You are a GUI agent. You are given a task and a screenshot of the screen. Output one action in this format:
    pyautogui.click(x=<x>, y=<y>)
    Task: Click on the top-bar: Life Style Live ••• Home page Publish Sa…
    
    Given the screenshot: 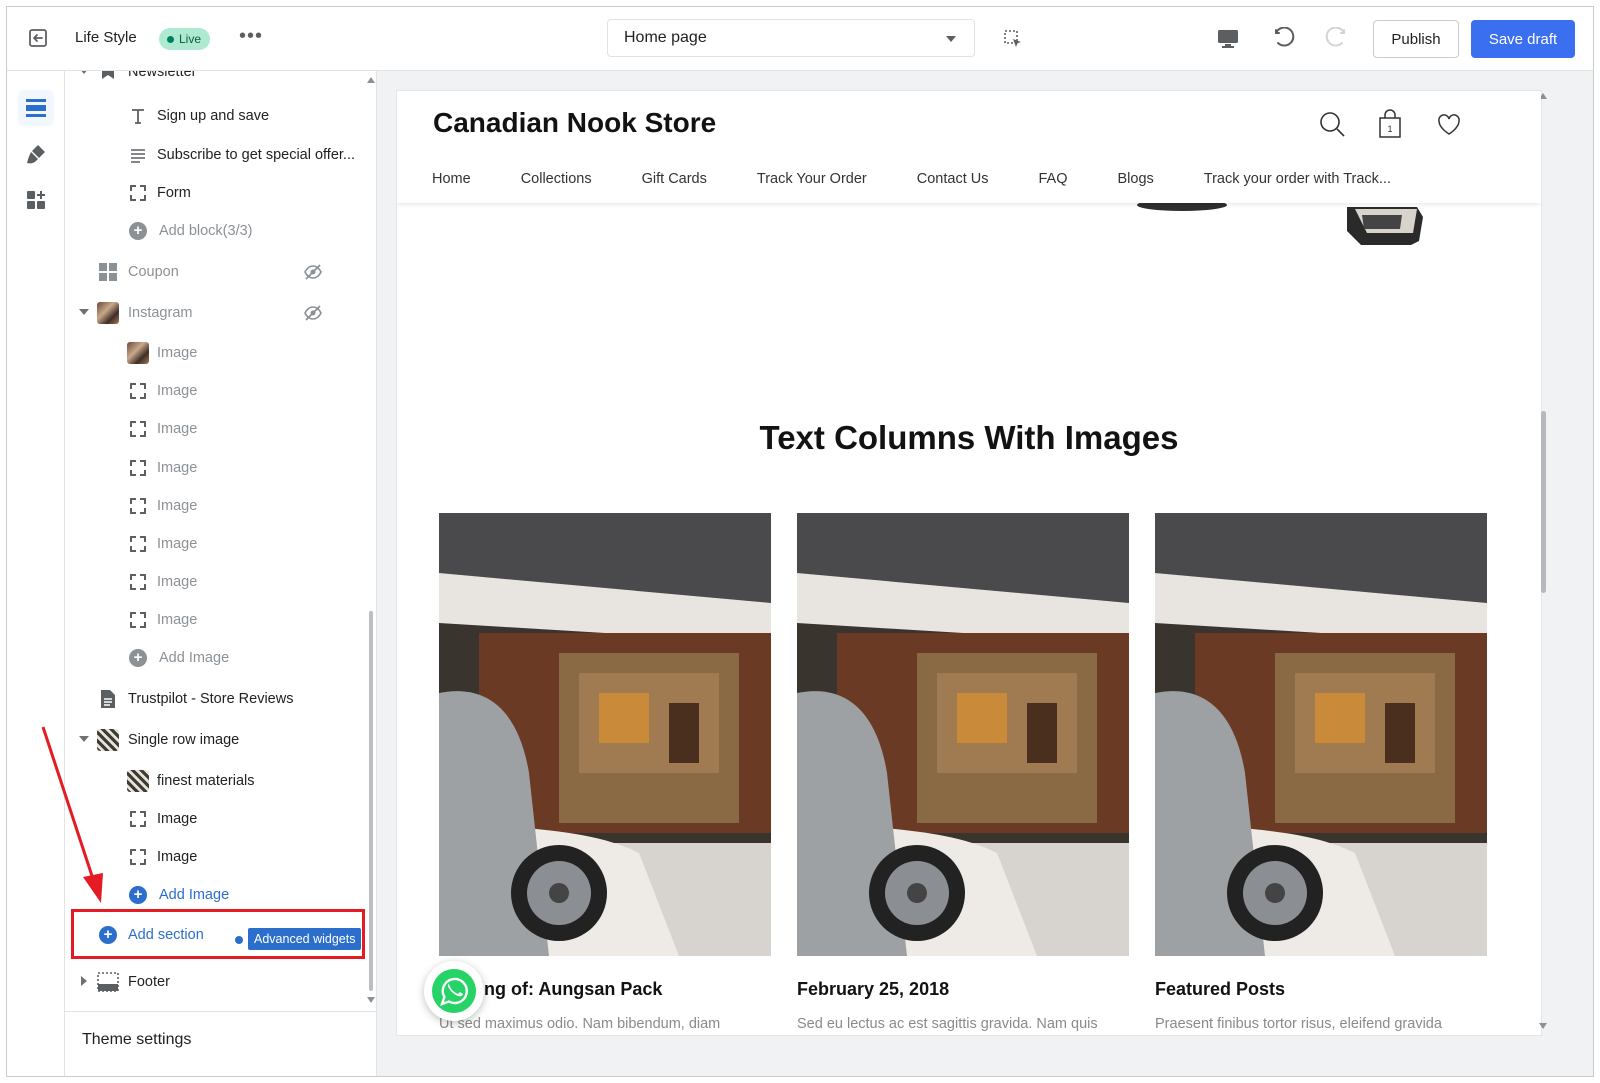 What is the action you would take?
    pyautogui.click(x=800, y=39)
    